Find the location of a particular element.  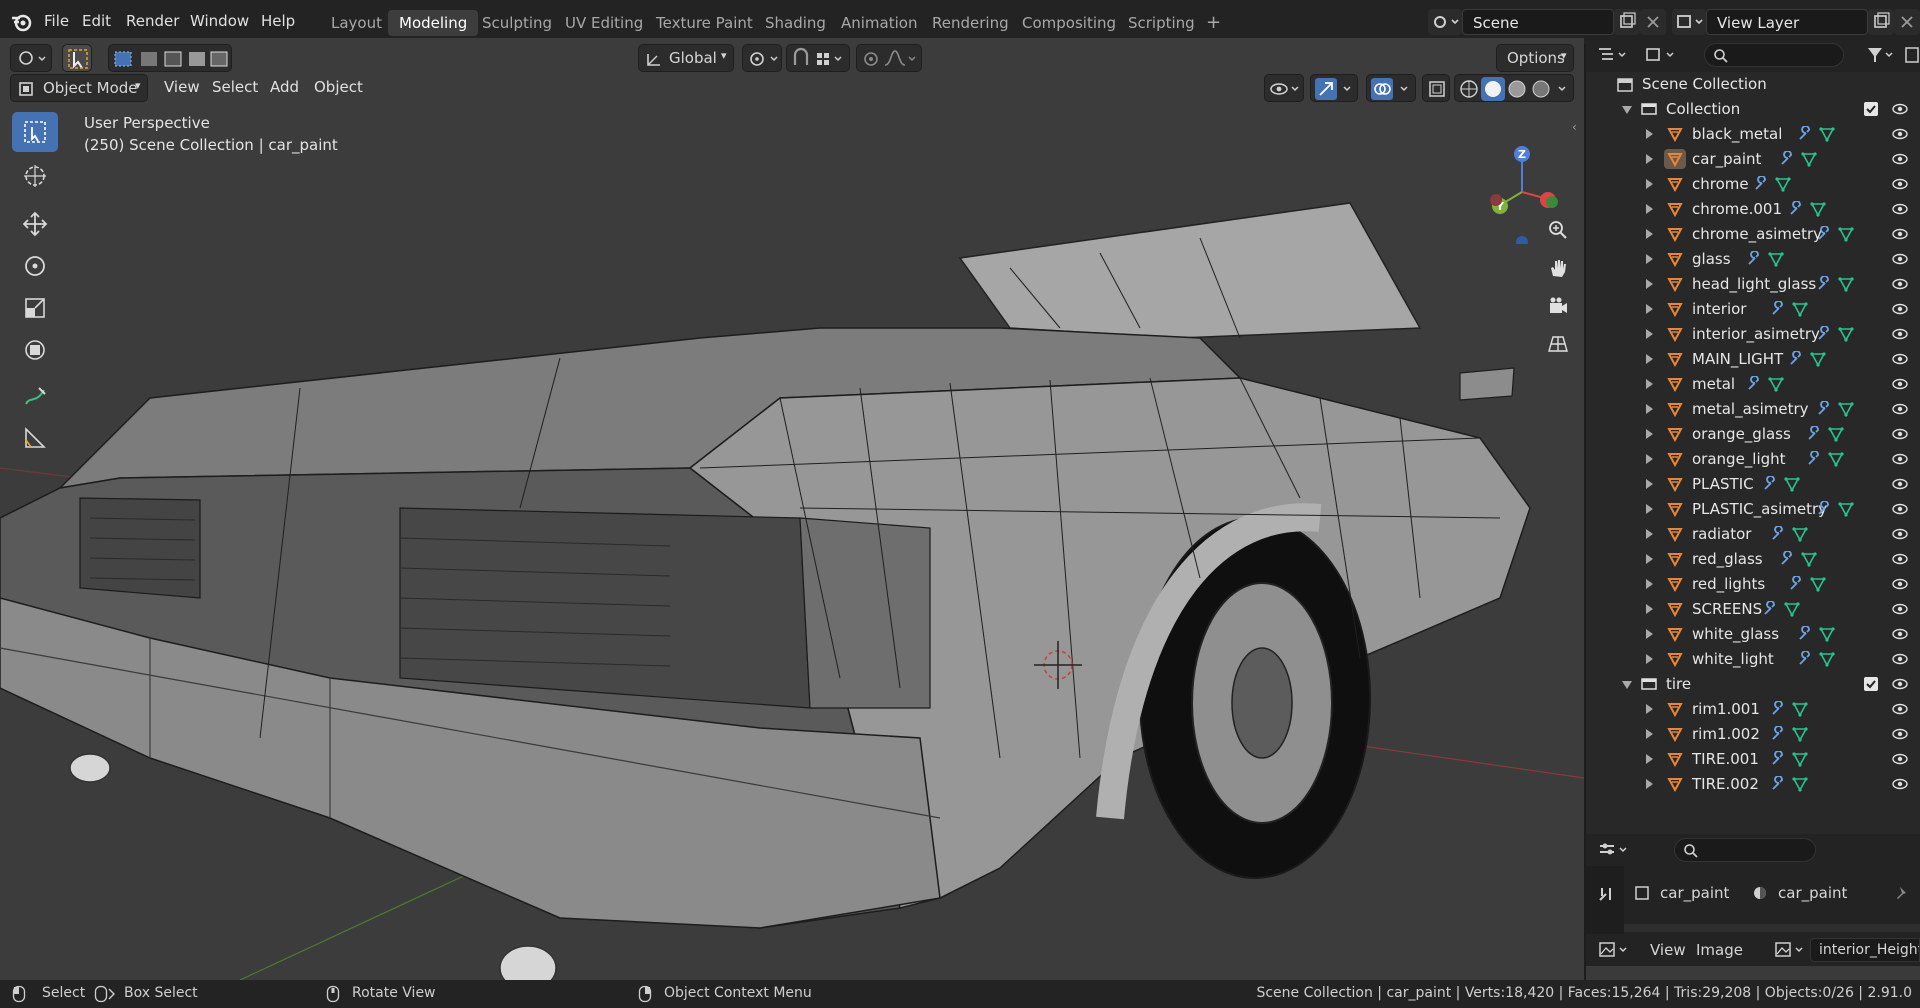

transform-orientation-dropdown: Global ▾ is located at coordinates (686, 58).